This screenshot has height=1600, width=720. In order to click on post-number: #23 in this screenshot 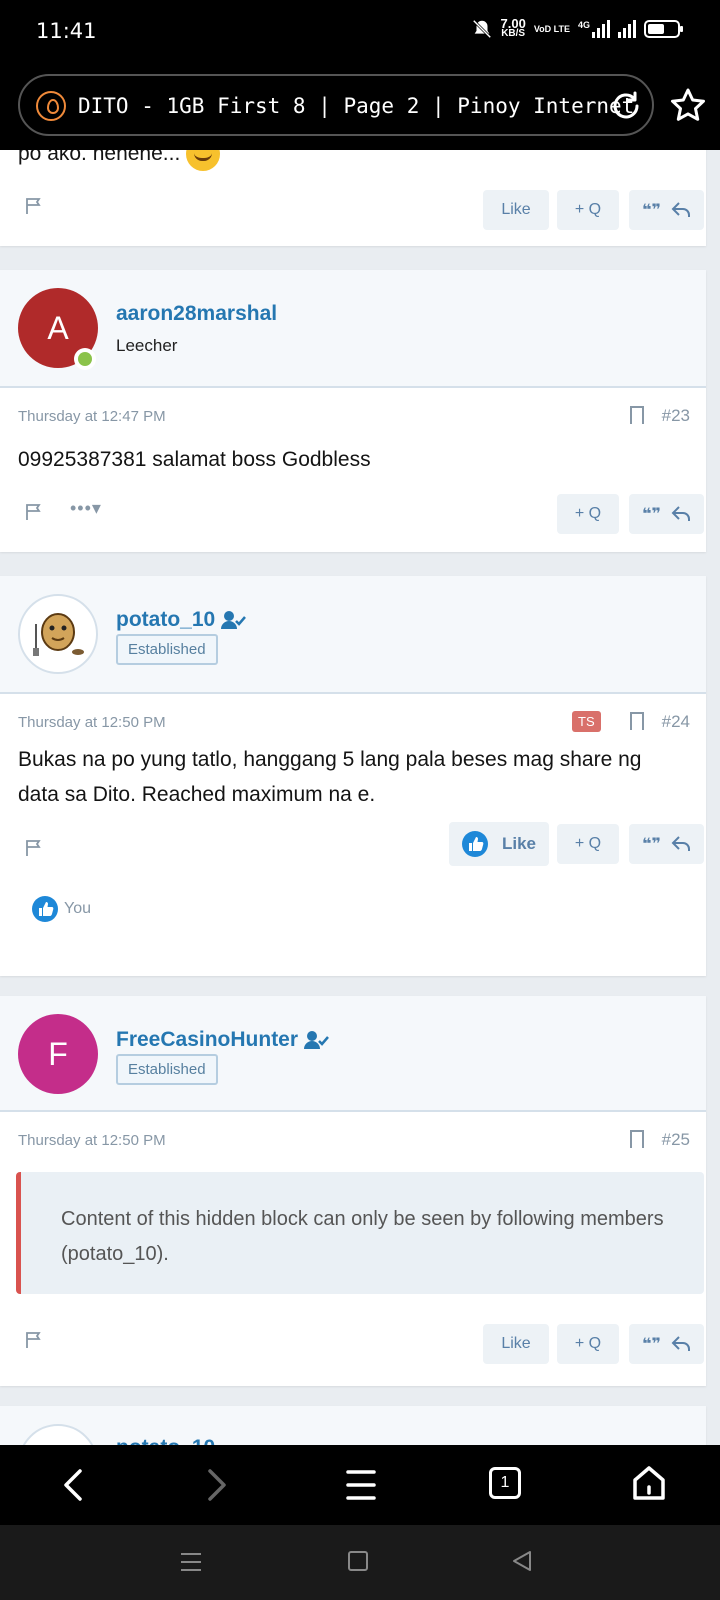, I will do `click(676, 416)`.